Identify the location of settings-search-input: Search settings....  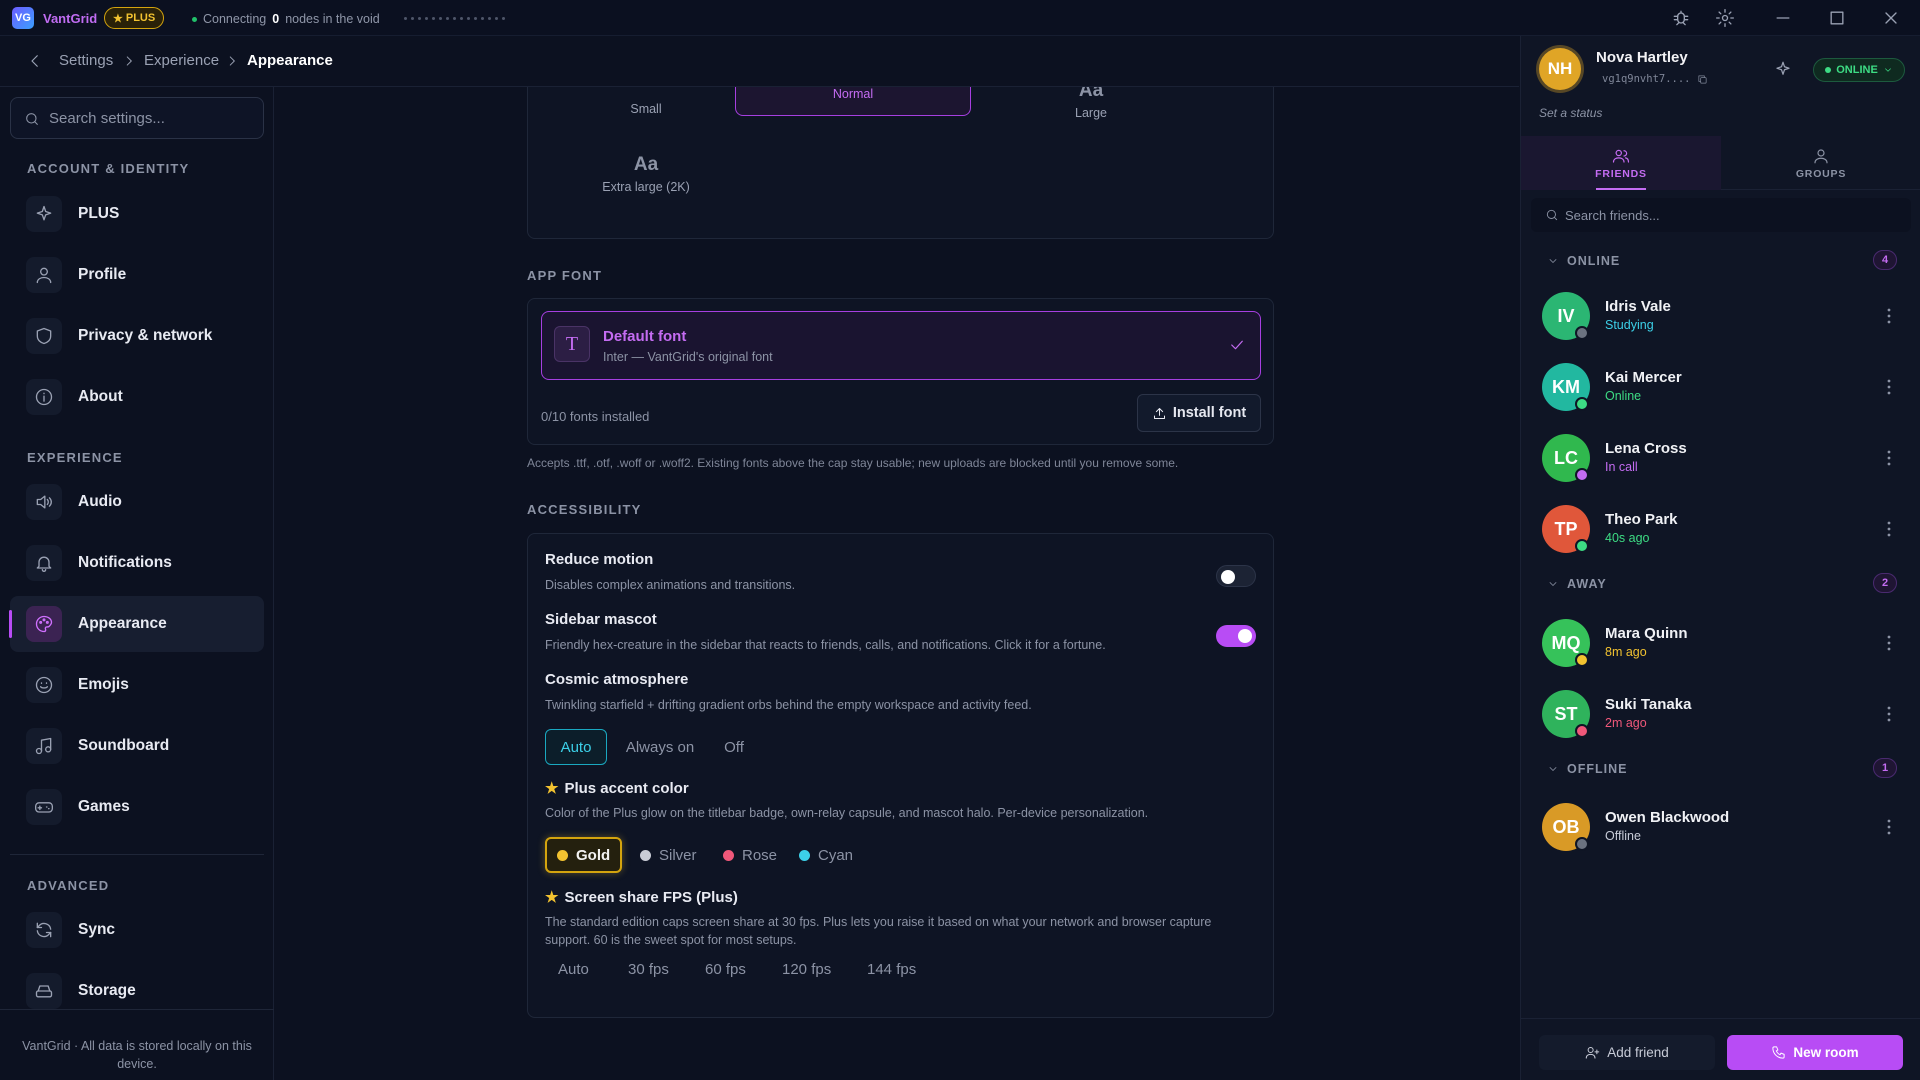
(137, 118).